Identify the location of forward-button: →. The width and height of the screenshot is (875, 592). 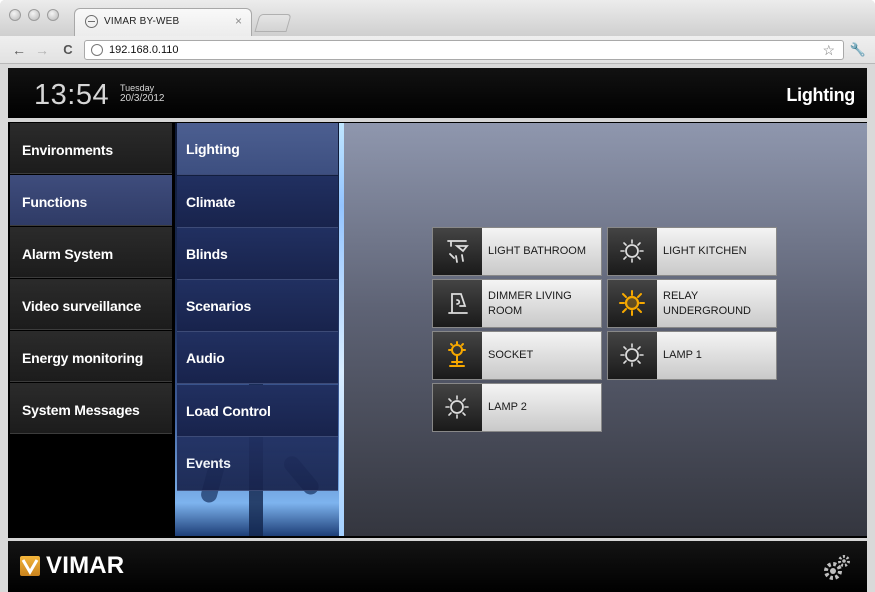
(42, 50).